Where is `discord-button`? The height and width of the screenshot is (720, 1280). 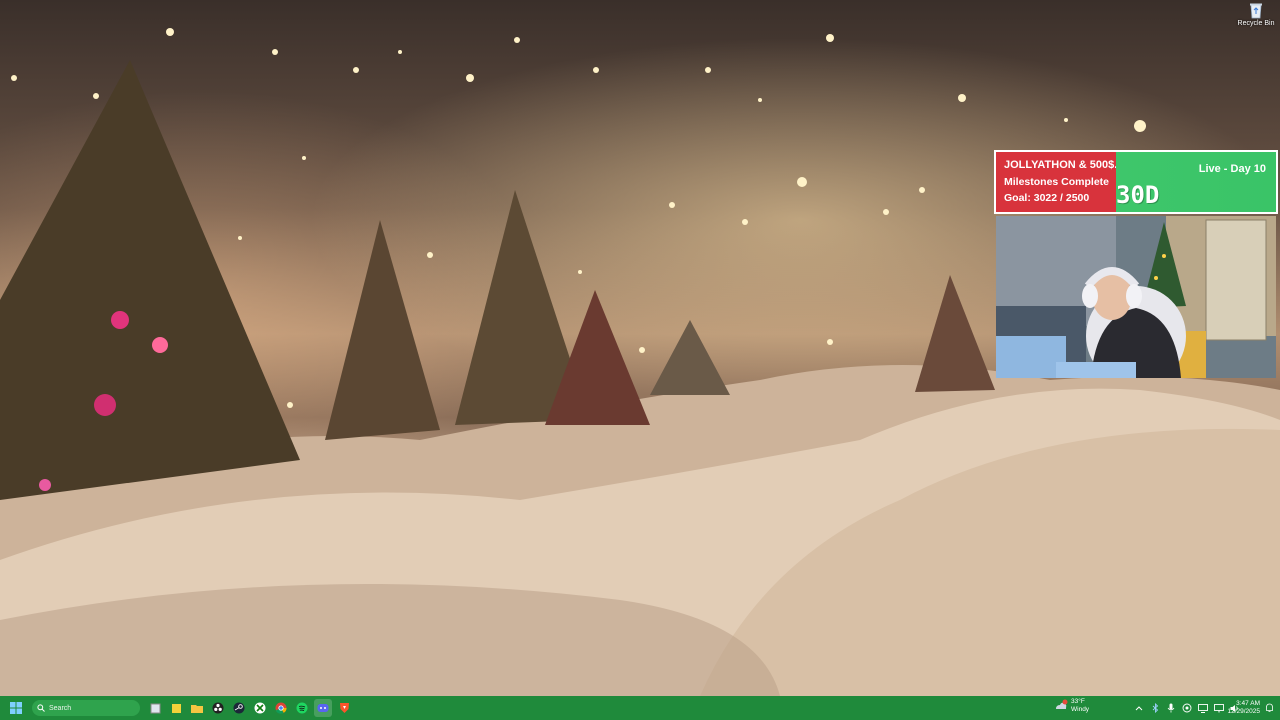 discord-button is located at coordinates (323, 708).